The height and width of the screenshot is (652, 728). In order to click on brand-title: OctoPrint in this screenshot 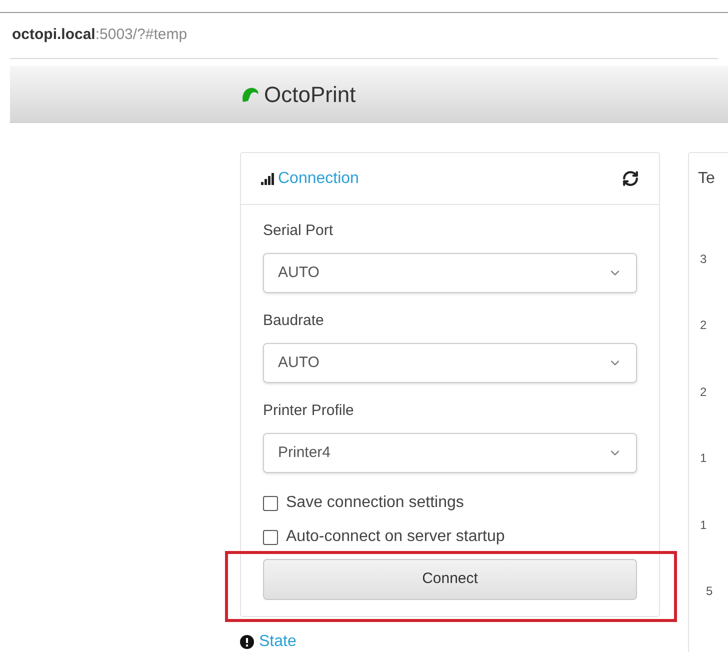, I will do `click(310, 94)`.